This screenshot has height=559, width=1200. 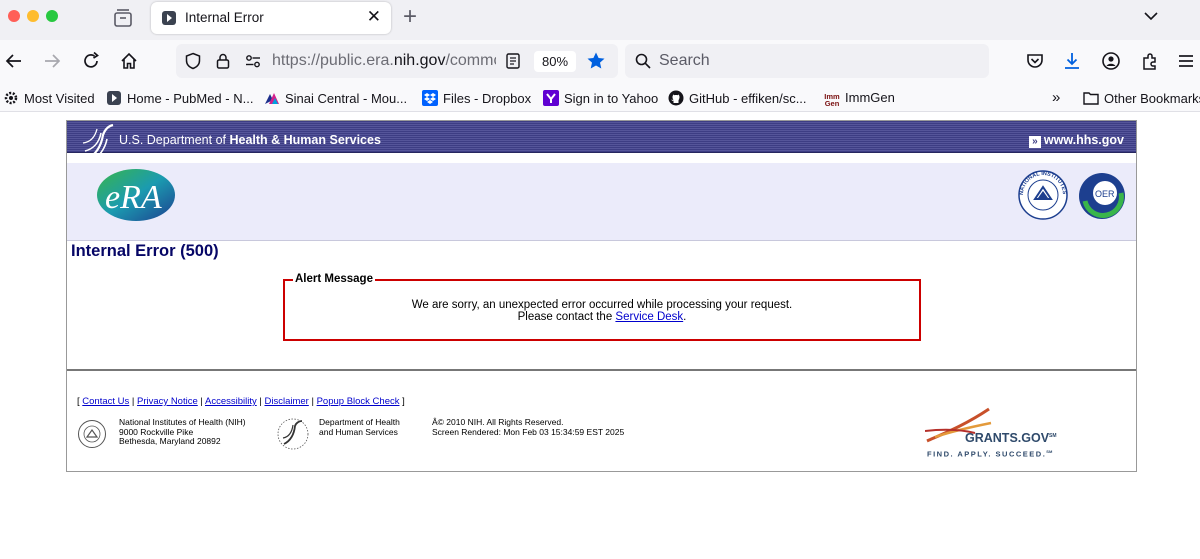 What do you see at coordinates (600, 20) in the screenshot?
I see `tab-bar: Internal Error ✕ +` at bounding box center [600, 20].